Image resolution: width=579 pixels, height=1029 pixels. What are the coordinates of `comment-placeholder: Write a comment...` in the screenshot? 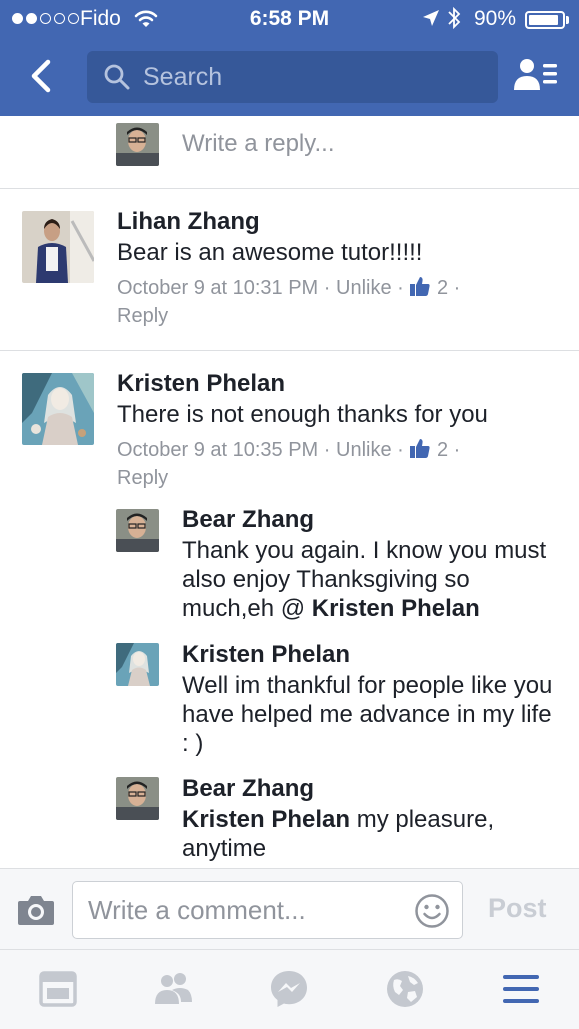 It's located at (197, 909).